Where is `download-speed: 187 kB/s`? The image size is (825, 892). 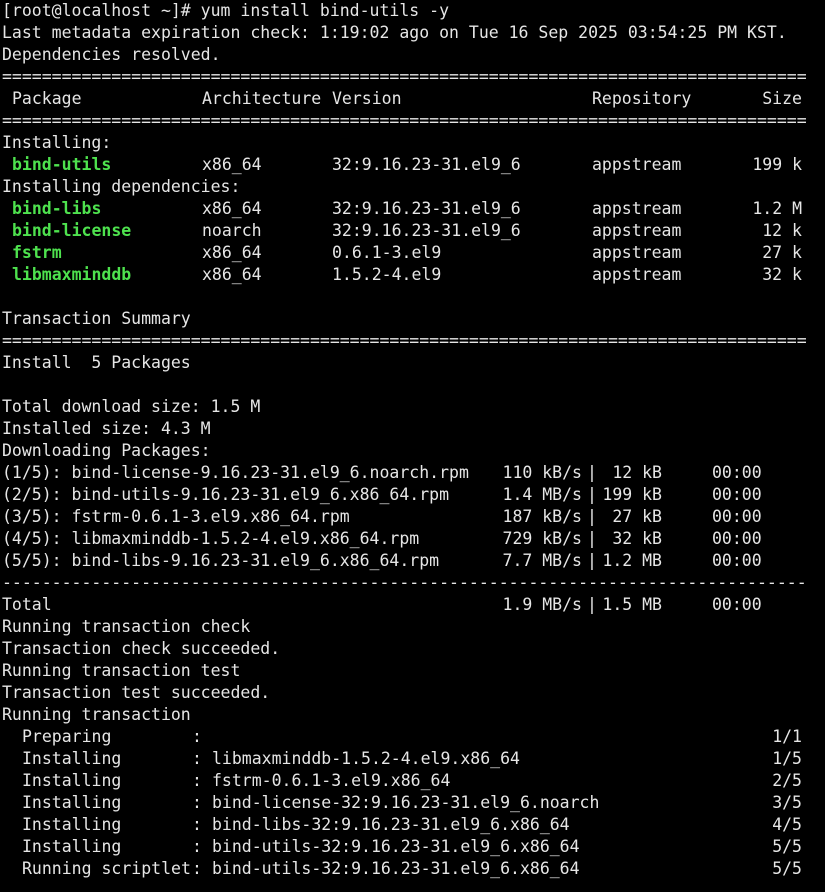 download-speed: 187 kB/s is located at coordinates (542, 516).